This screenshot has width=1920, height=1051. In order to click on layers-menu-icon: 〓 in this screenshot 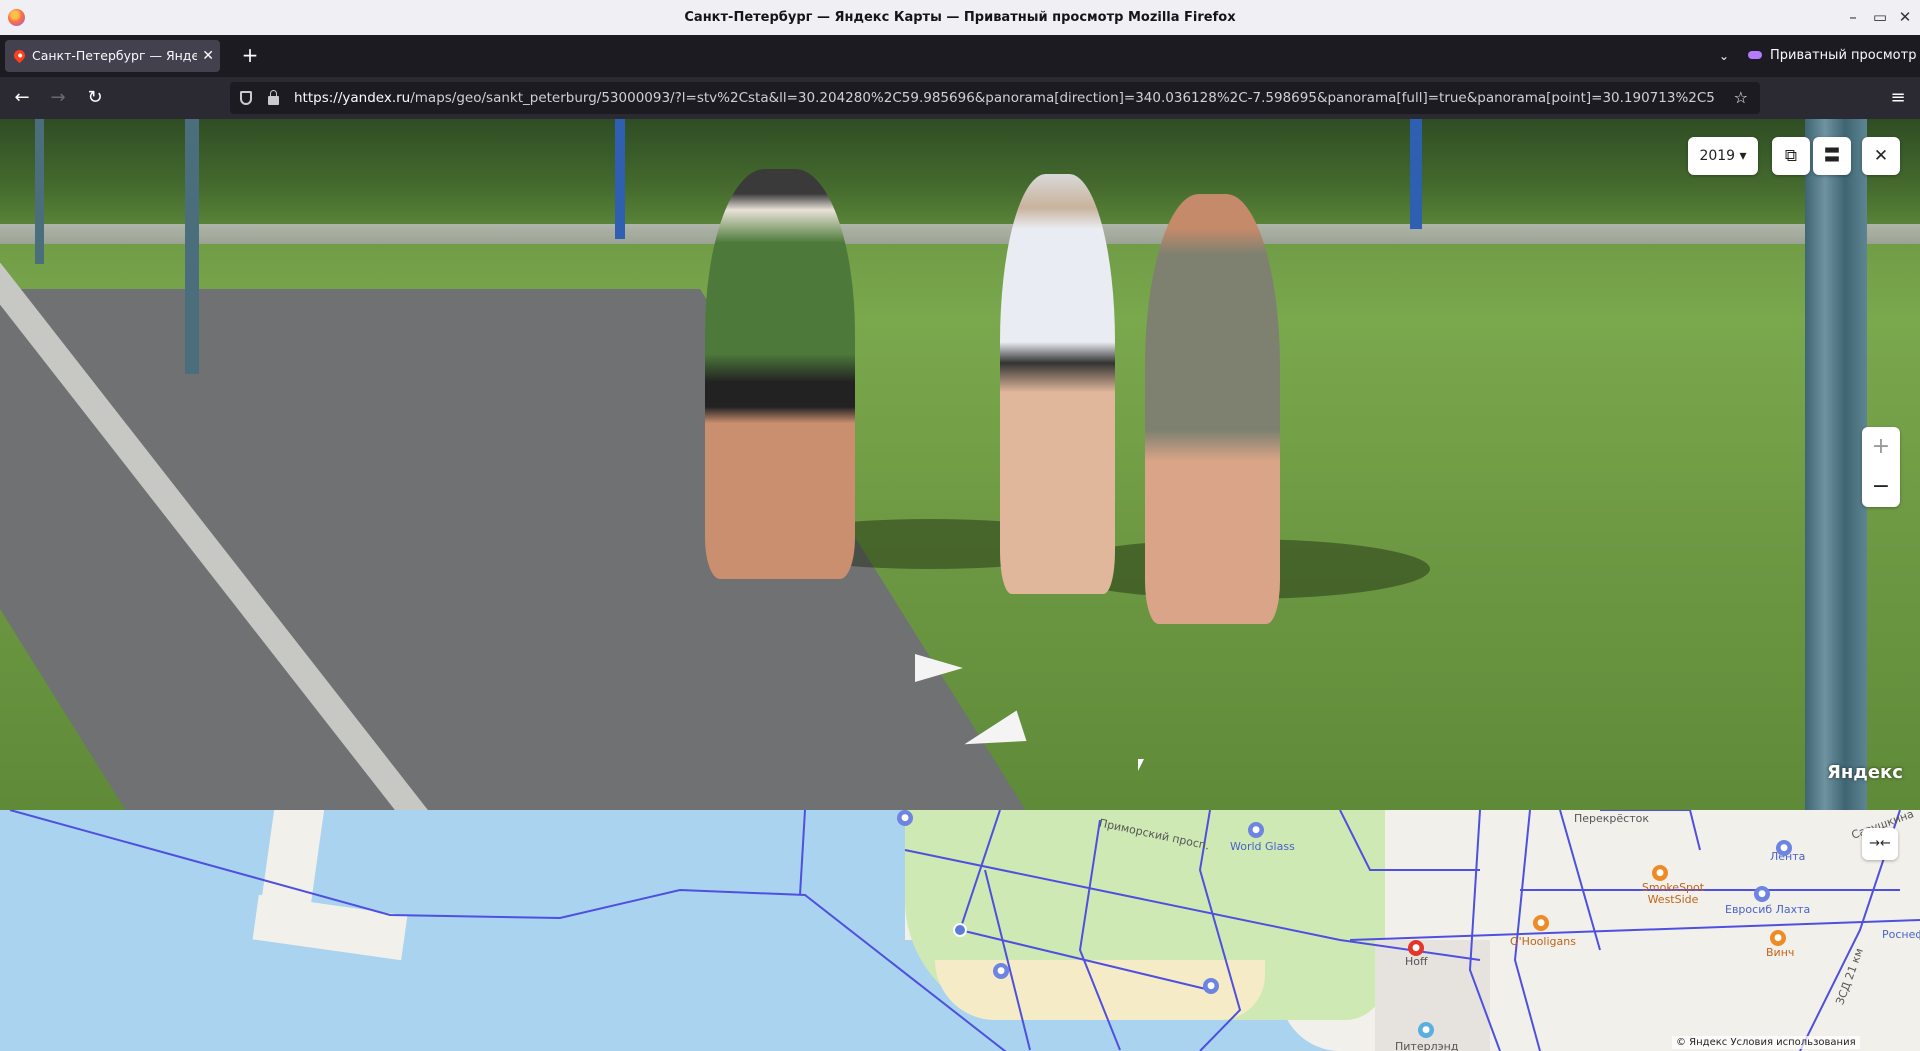, I will do `click(1832, 156)`.